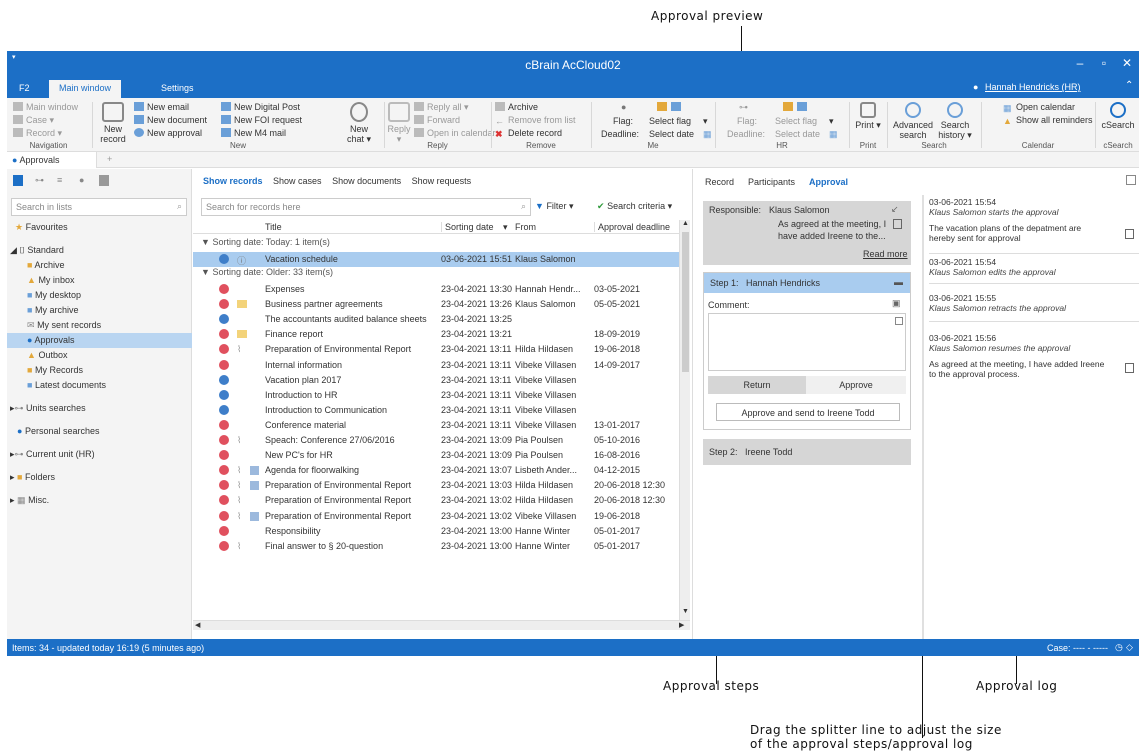 Image resolution: width=1139 pixels, height=756 pixels. I want to click on approve-button: Approve, so click(856, 385).